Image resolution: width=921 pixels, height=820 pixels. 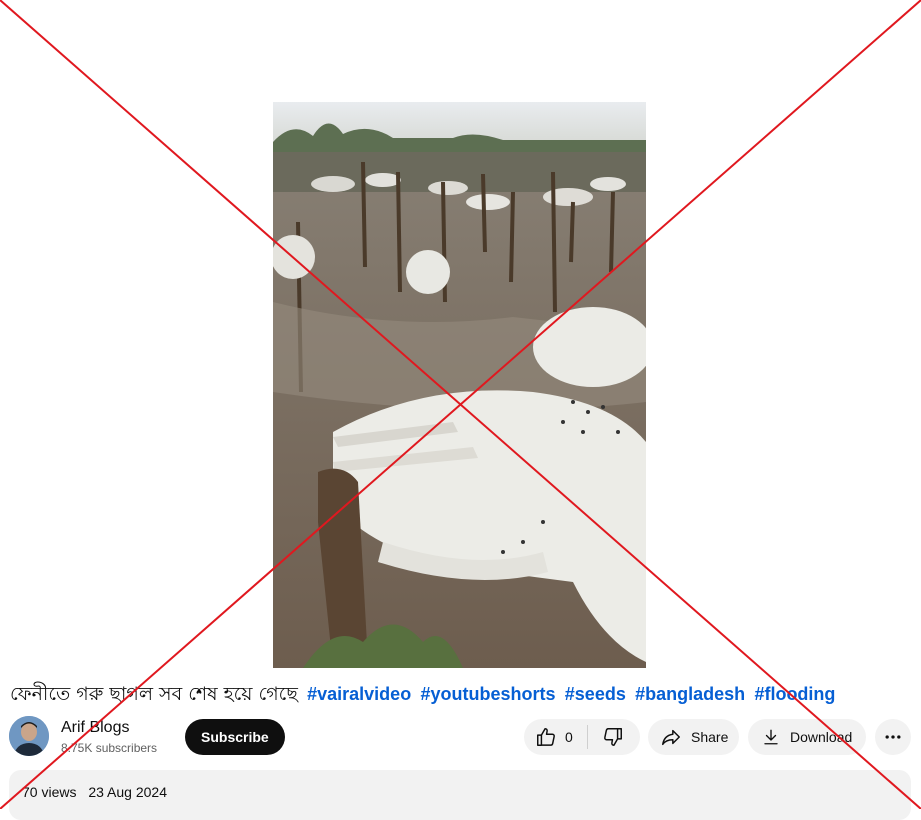 I want to click on thumbs-up-icon, so click(x=546, y=737).